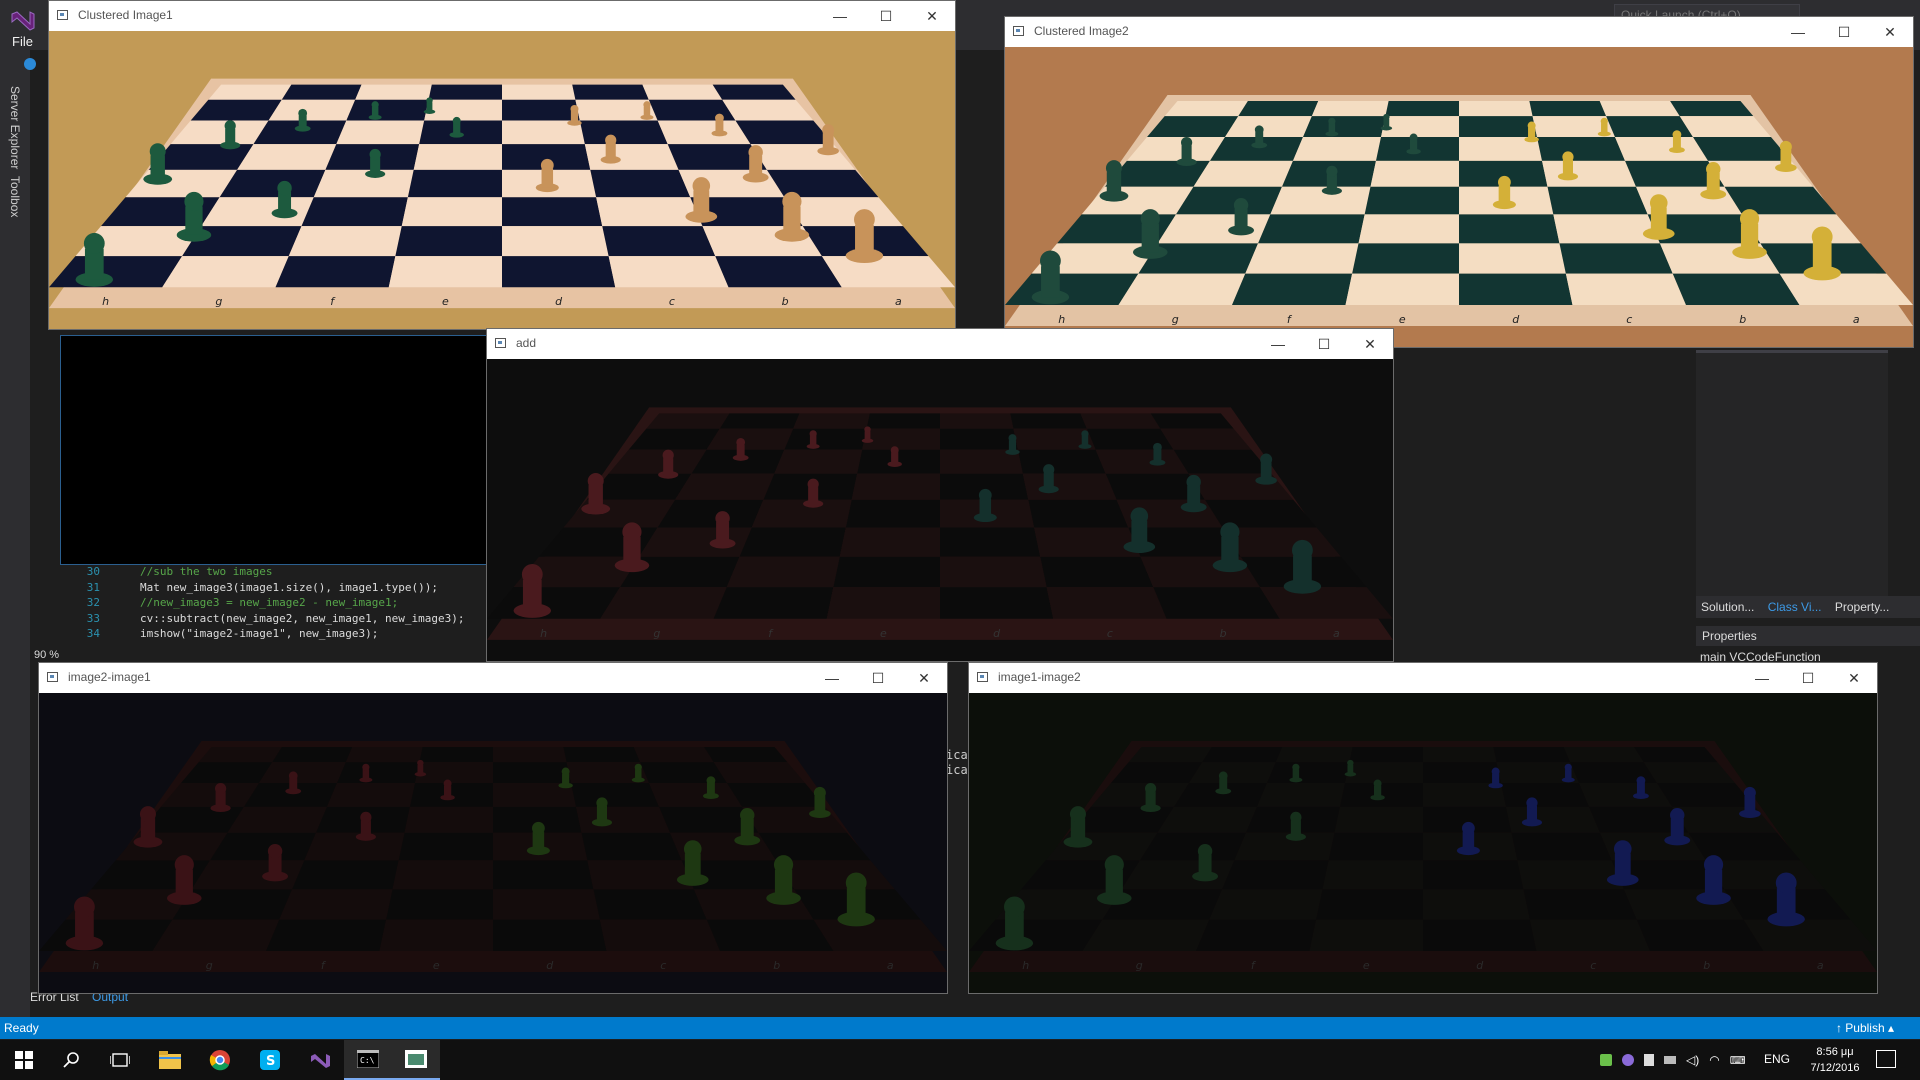 This screenshot has height=1080, width=1920. Describe the element at coordinates (1835, 1060) in the screenshot. I see `clock: 8:56 μμ 7/12/2016` at that location.